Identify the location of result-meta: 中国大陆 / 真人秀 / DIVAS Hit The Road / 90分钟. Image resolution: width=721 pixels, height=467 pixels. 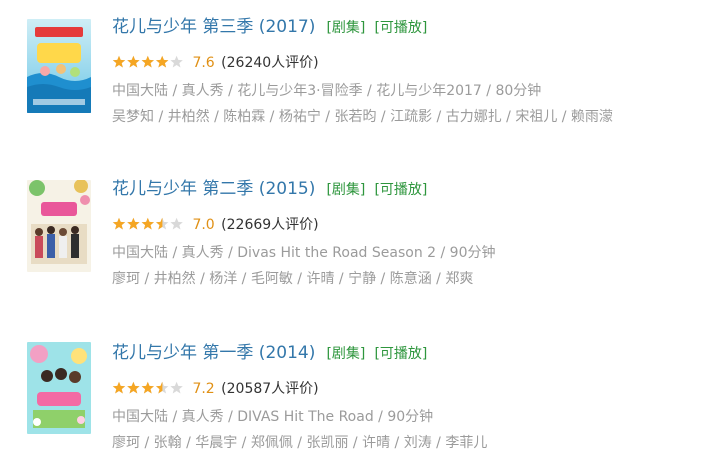
(273, 417).